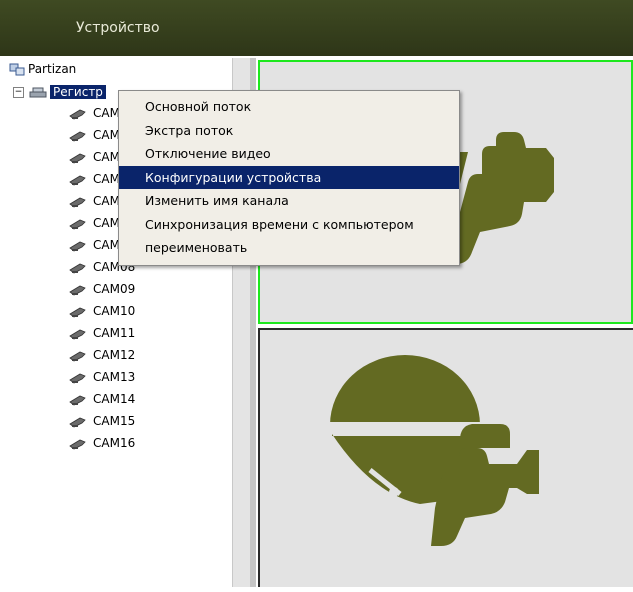 This screenshot has height=592, width=633. Describe the element at coordinates (114, 399) in the screenshot. I see `tree-camera-label: CAM14` at that location.